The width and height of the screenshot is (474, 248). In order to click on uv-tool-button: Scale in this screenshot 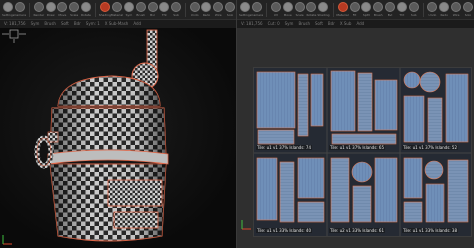, I will do `click(300, 10)`.